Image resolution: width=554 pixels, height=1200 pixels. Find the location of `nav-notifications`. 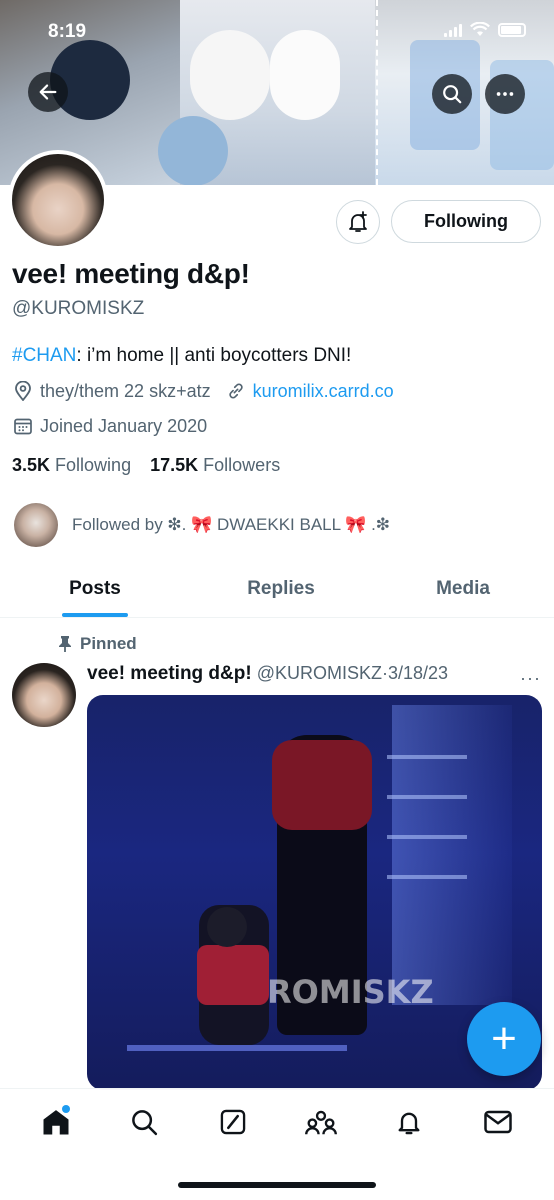

nav-notifications is located at coordinates (409, 1122).